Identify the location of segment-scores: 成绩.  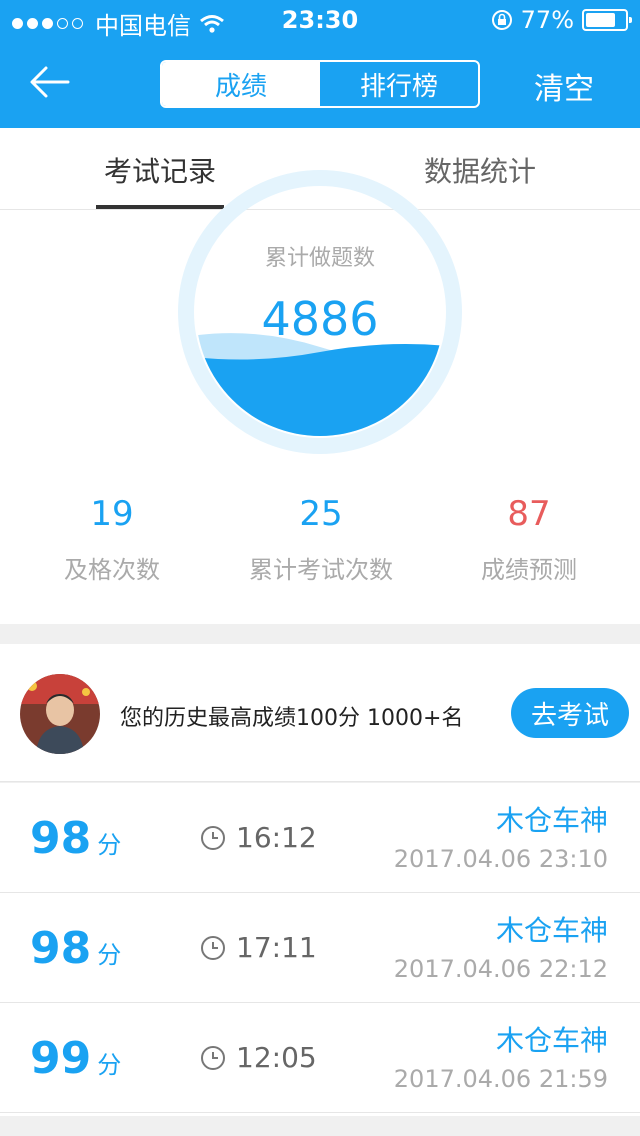
(241, 84).